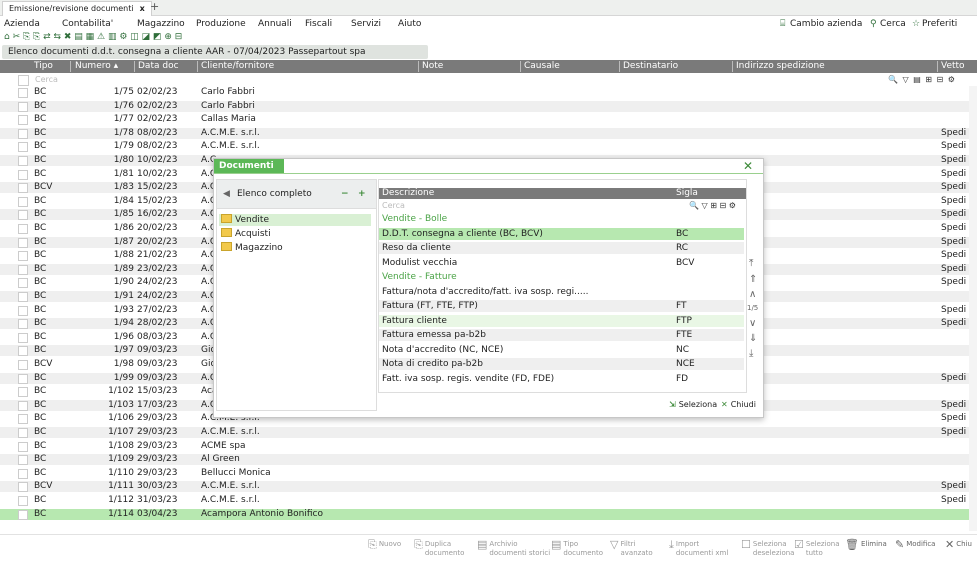 The image size is (977, 565). What do you see at coordinates (158, 66) in the screenshot?
I see `col-data: Data doc` at bounding box center [158, 66].